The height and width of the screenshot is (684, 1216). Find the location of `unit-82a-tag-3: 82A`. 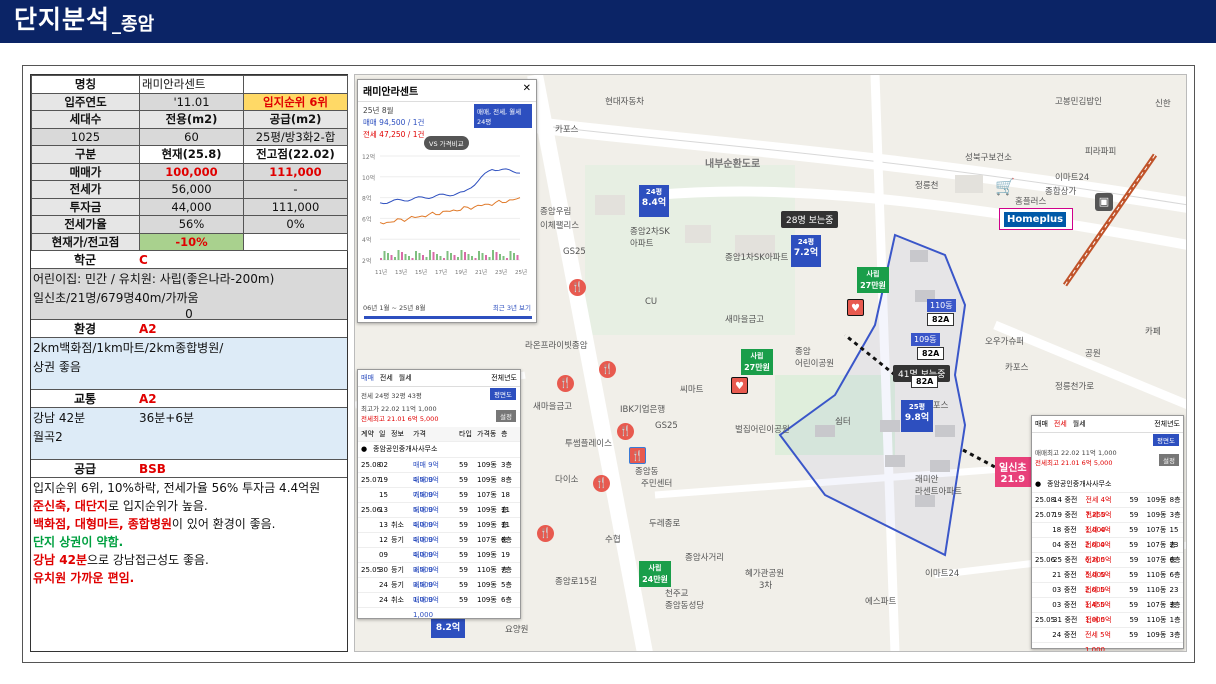

unit-82a-tag-3: 82A is located at coordinates (925, 381).